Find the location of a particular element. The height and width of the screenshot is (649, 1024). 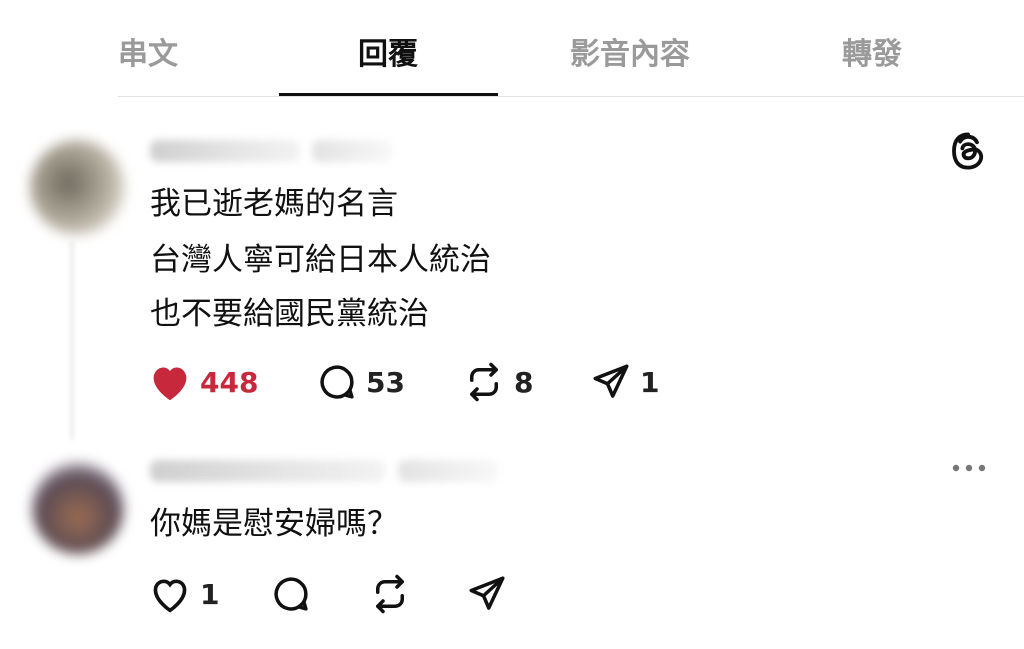

reply-repost-button is located at coordinates (390, 594).